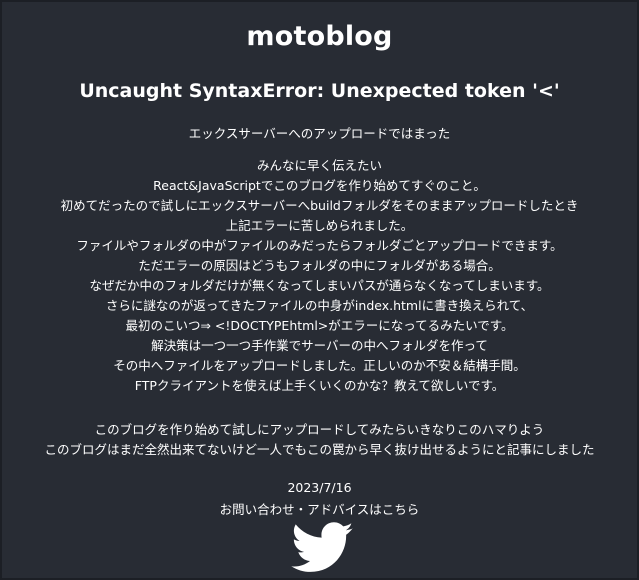 This screenshot has height=580, width=639. I want to click on body-line: ファイルやフォルダの中がファイルのみだったらフォルダごとアップロードできます。, so click(319, 245).